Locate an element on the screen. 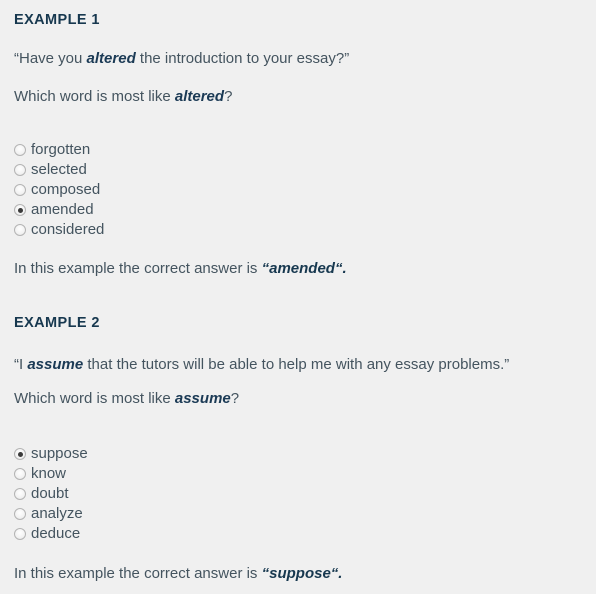 Image resolution: width=596 pixels, height=594 pixels. answer-value: “amended“ is located at coordinates (302, 268).